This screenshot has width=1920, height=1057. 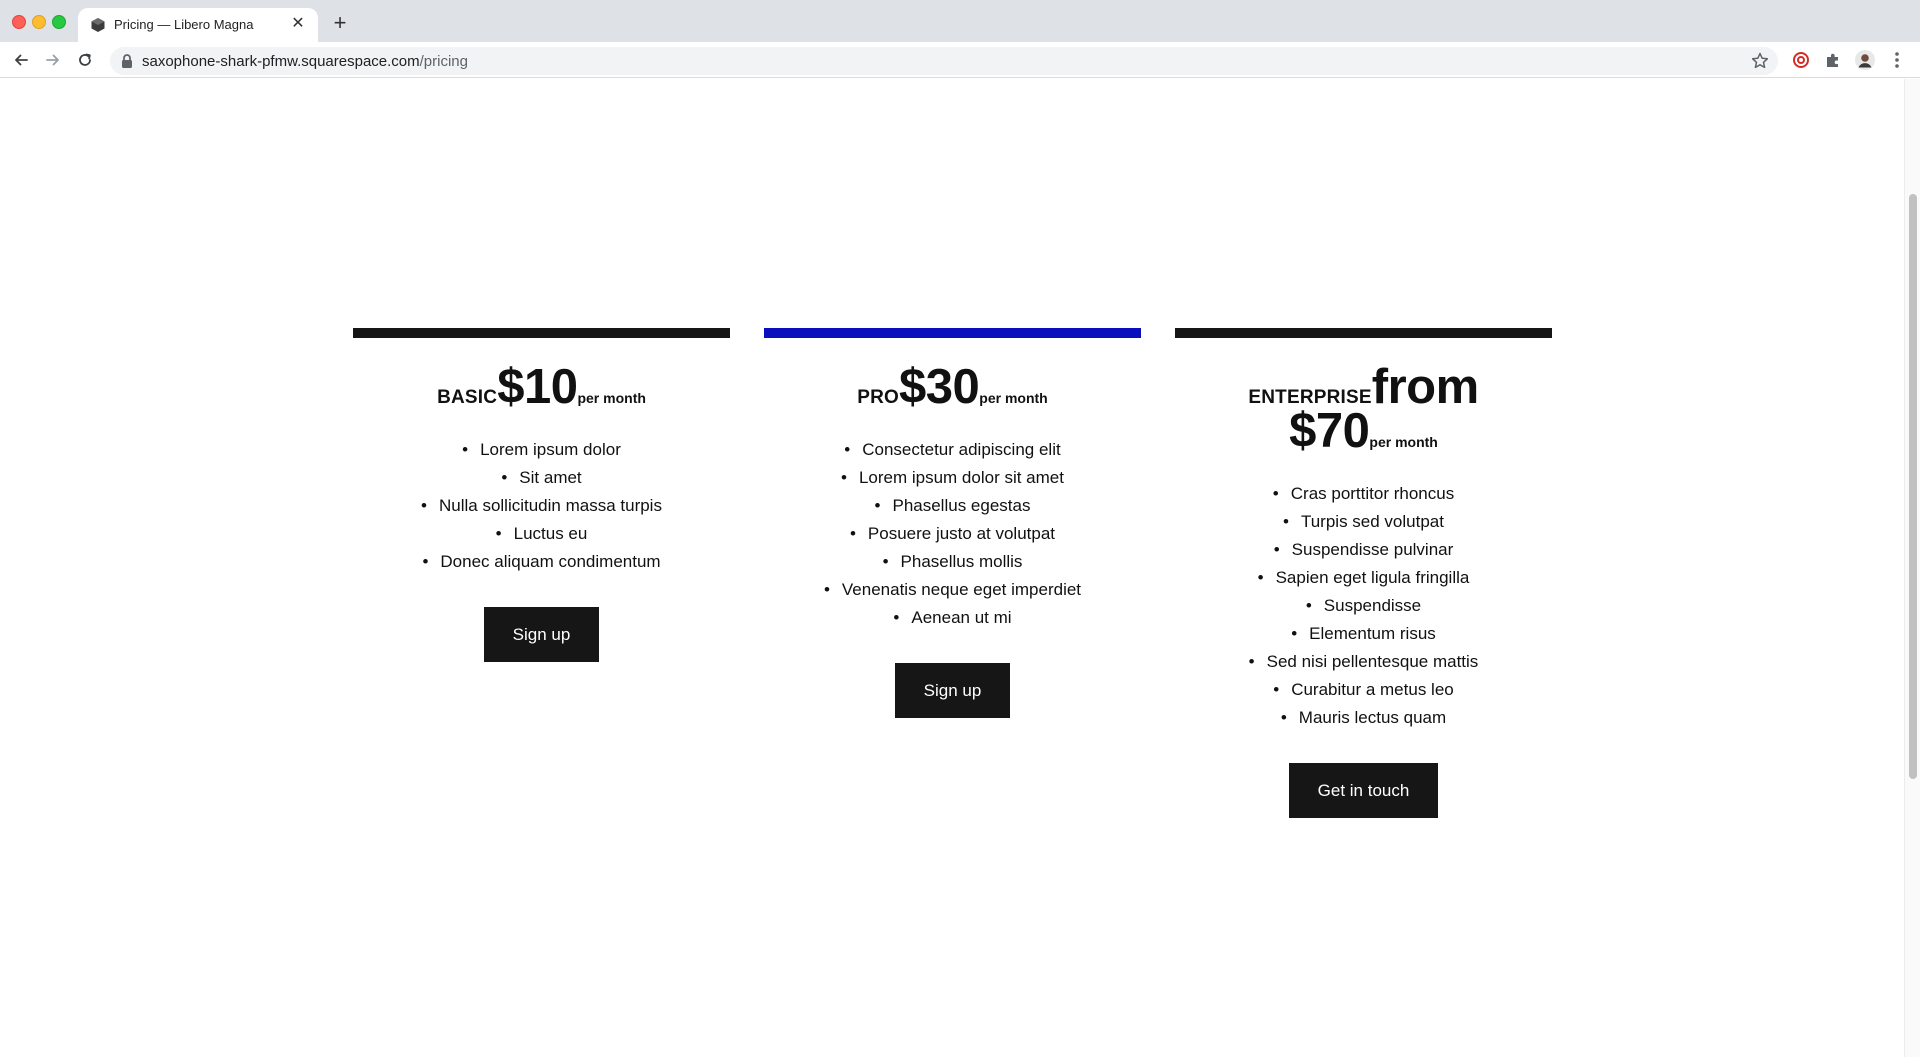 What do you see at coordinates (1760, 61) in the screenshot?
I see `bookmark-star-icon` at bounding box center [1760, 61].